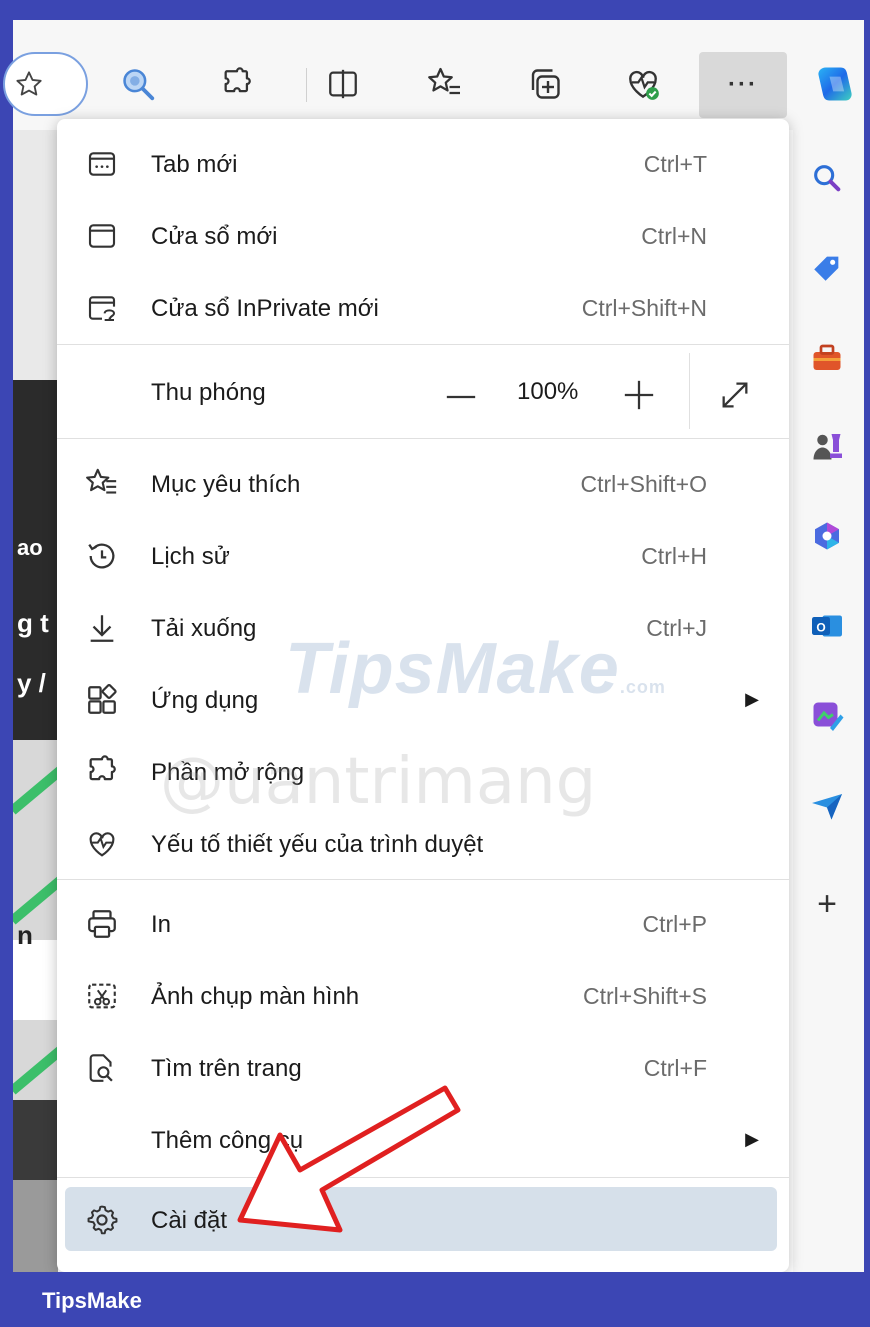 The width and height of the screenshot is (870, 1327). I want to click on menu-item-label: Ứng dụng, so click(205, 700).